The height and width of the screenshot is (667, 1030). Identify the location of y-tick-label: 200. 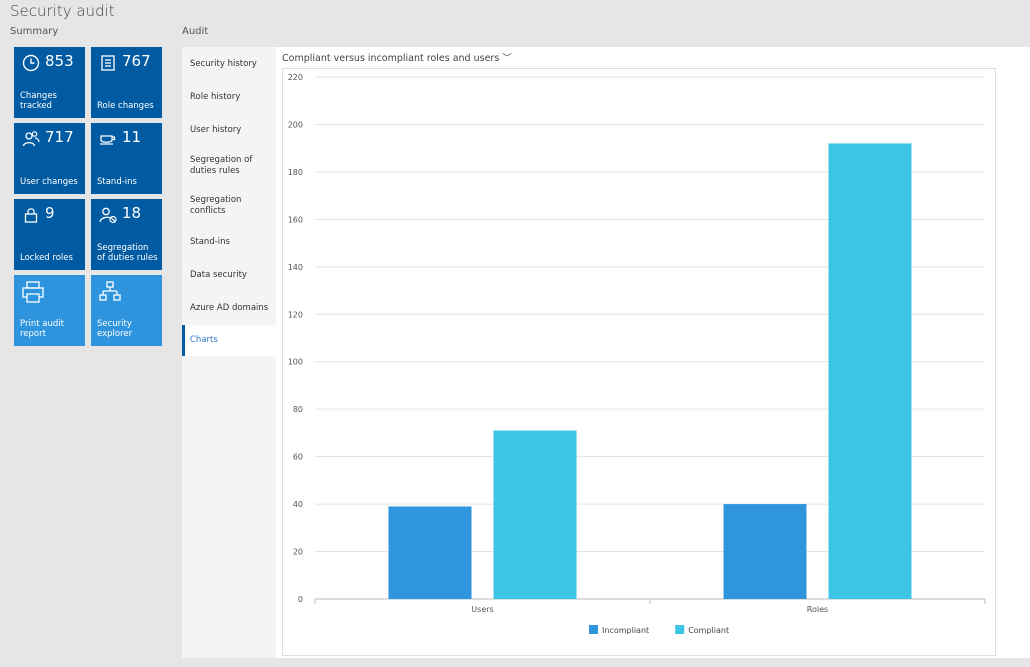
(295, 124).